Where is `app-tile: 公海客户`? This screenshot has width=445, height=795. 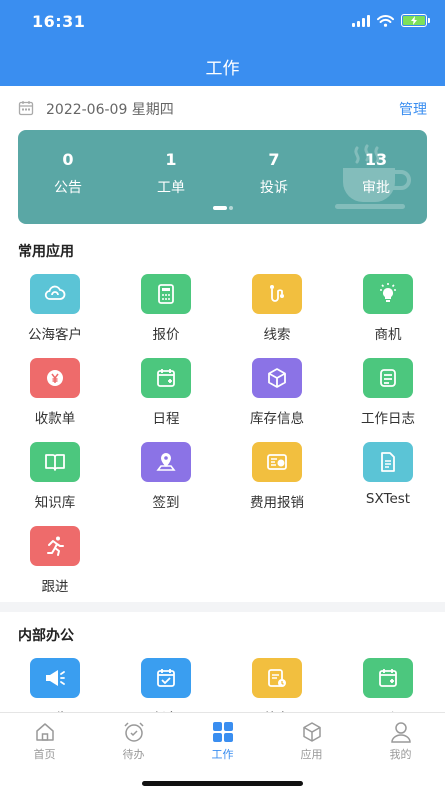
app-tile: 公海客户 is located at coordinates (55, 308).